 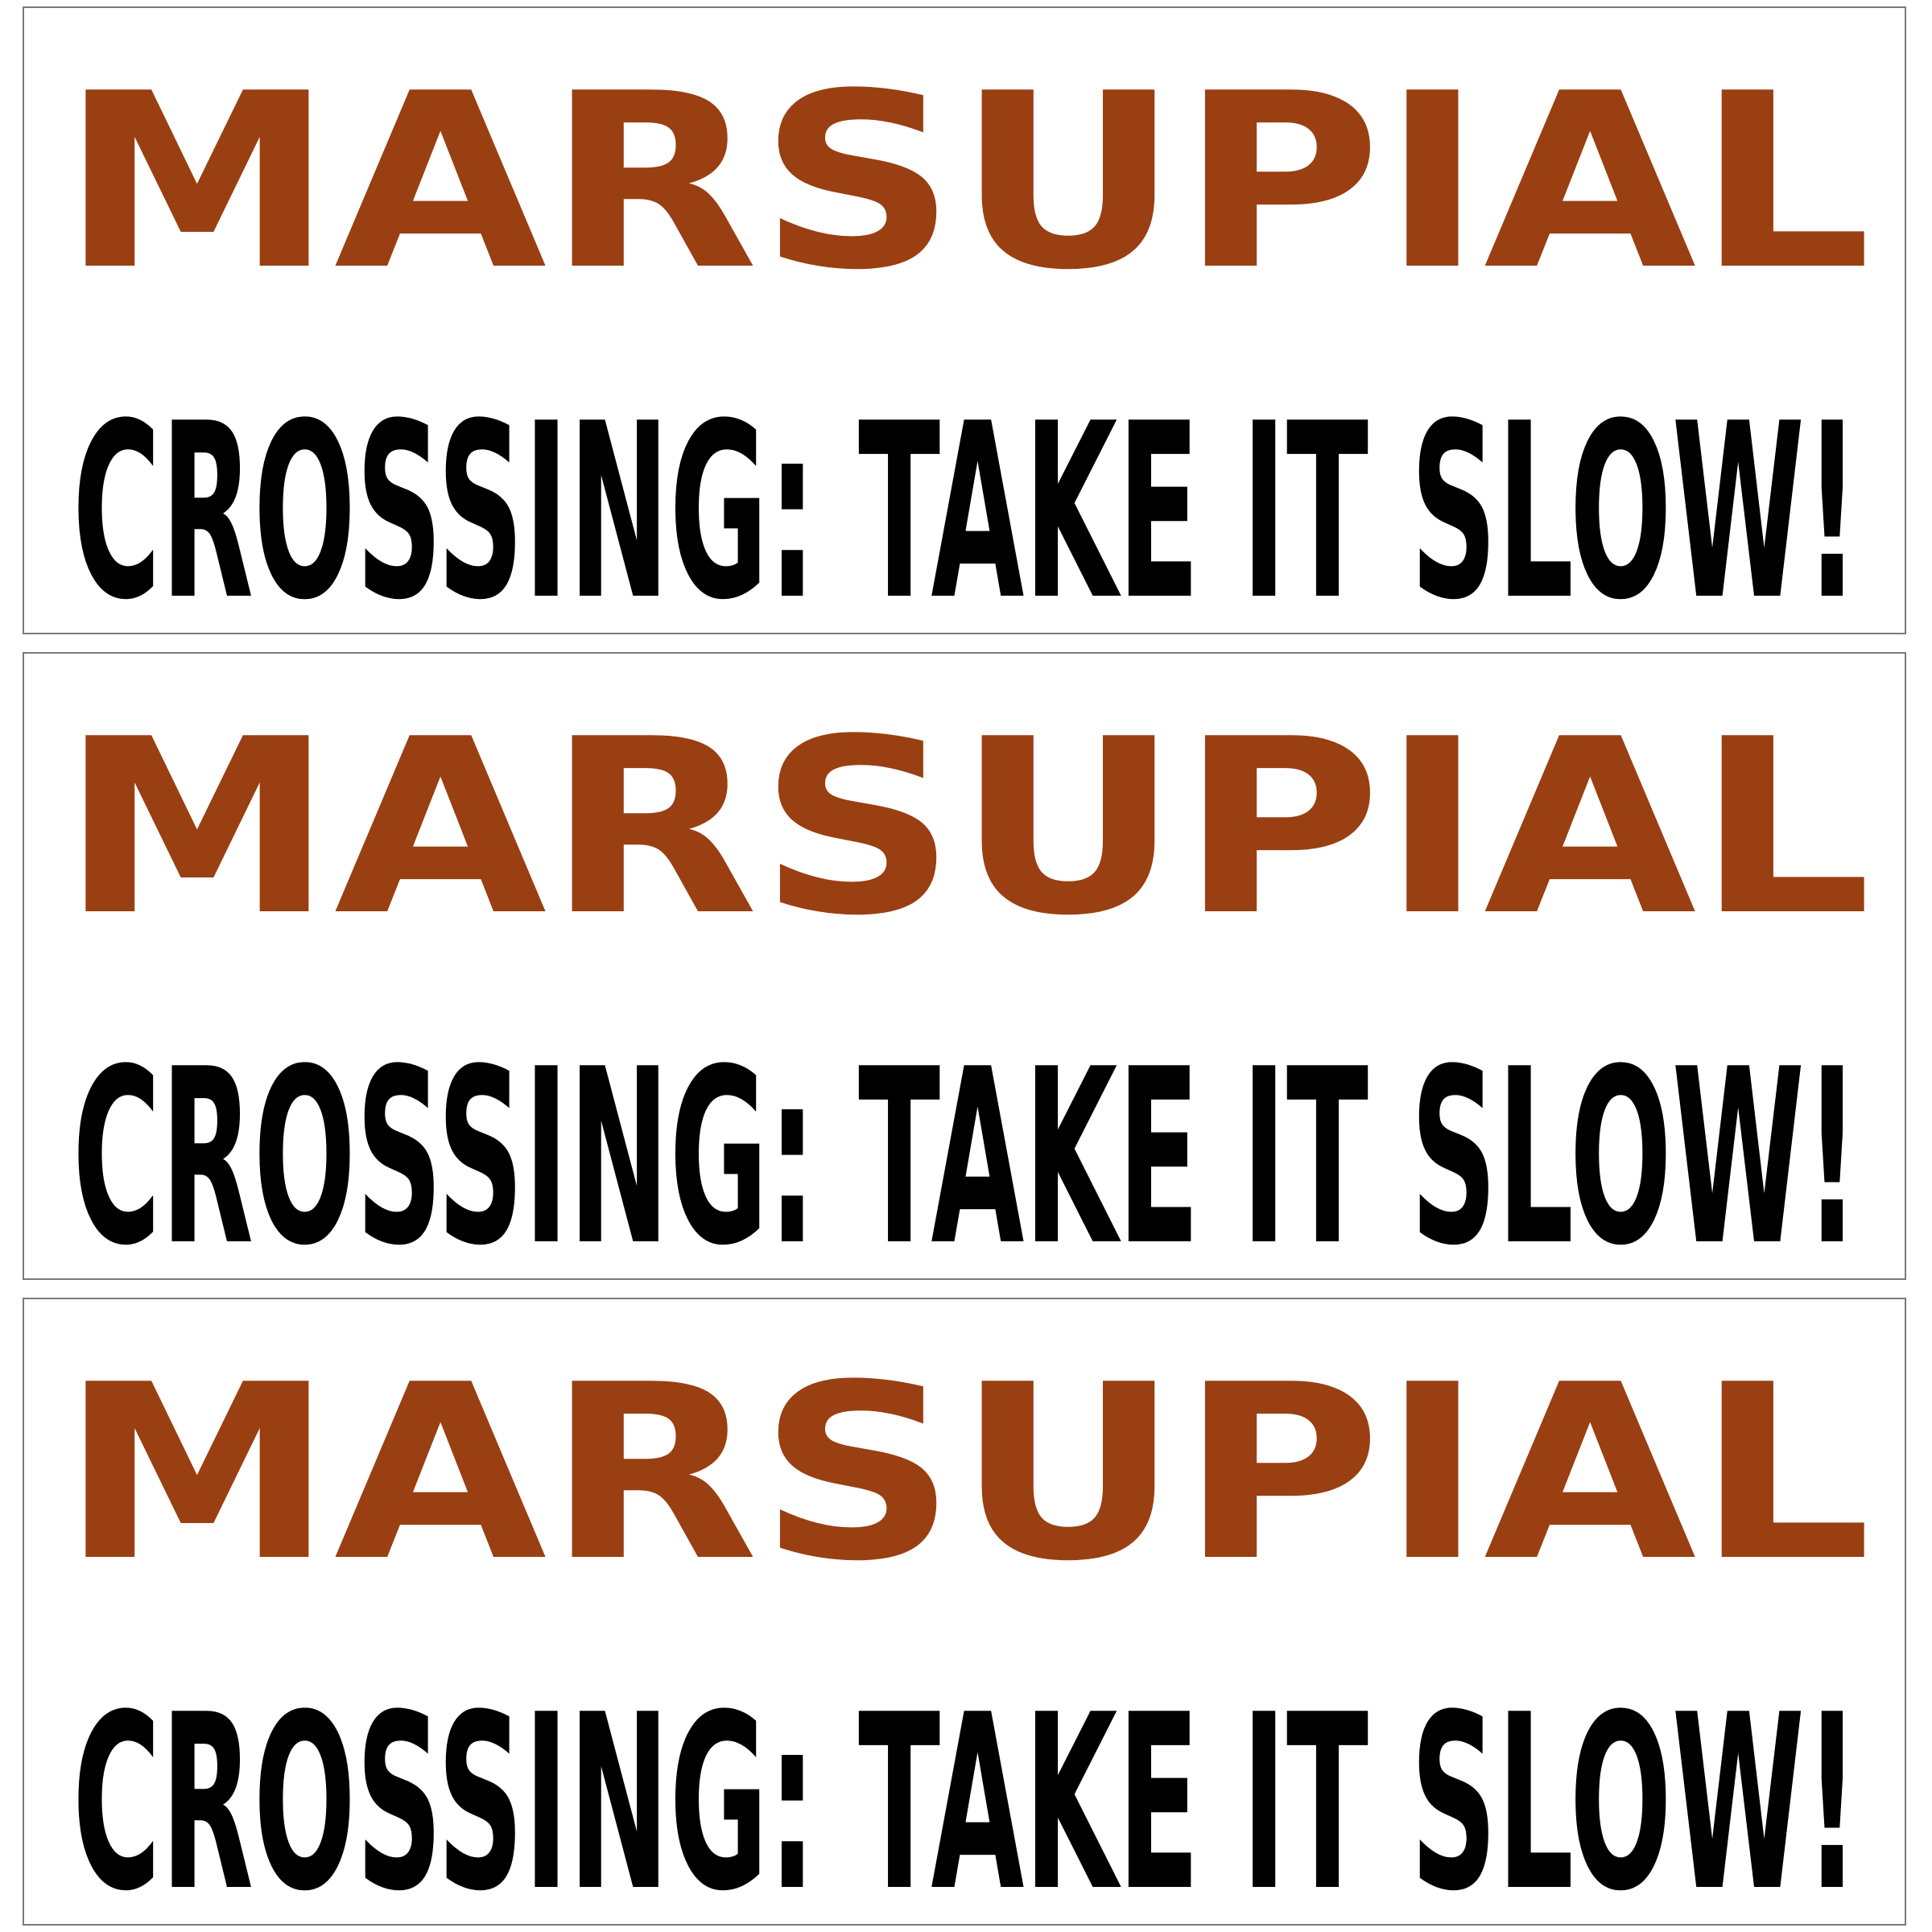 I want to click on sticker-1-headline: MARSUPIAL, so click(x=966, y=182).